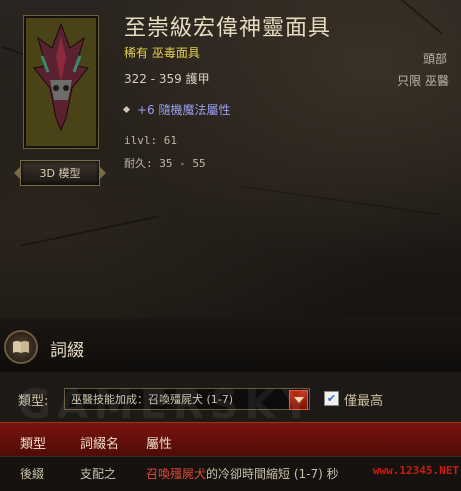  Describe the element at coordinates (415, 470) in the screenshot. I see `site-watermark: www.12345.NET` at that location.